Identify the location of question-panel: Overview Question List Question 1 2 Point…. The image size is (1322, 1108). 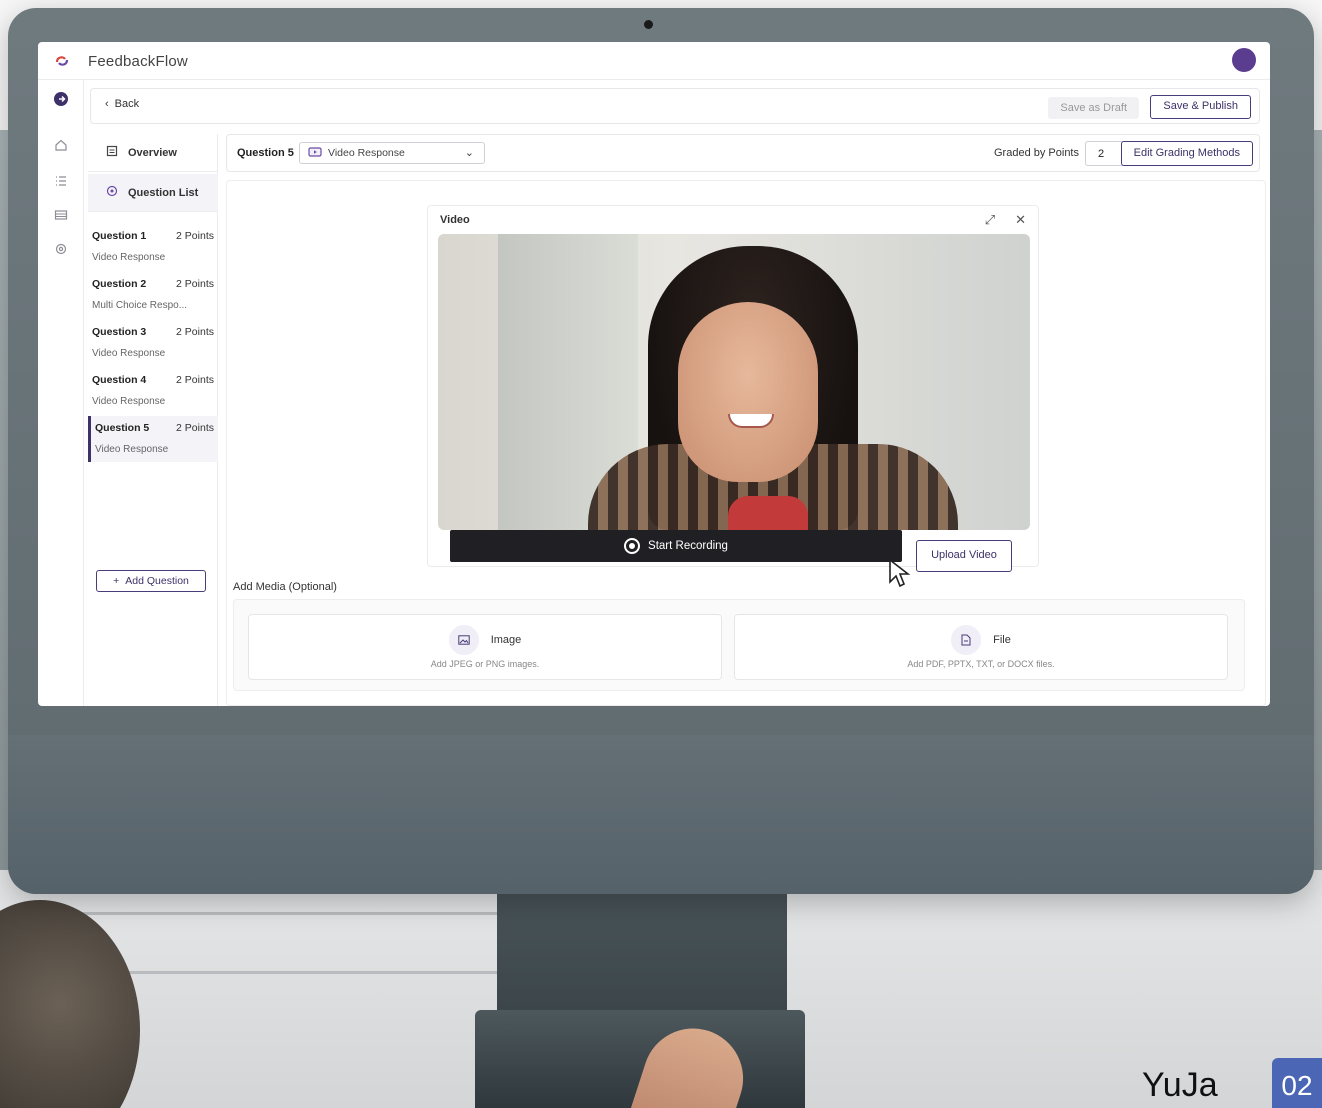
(153, 420).